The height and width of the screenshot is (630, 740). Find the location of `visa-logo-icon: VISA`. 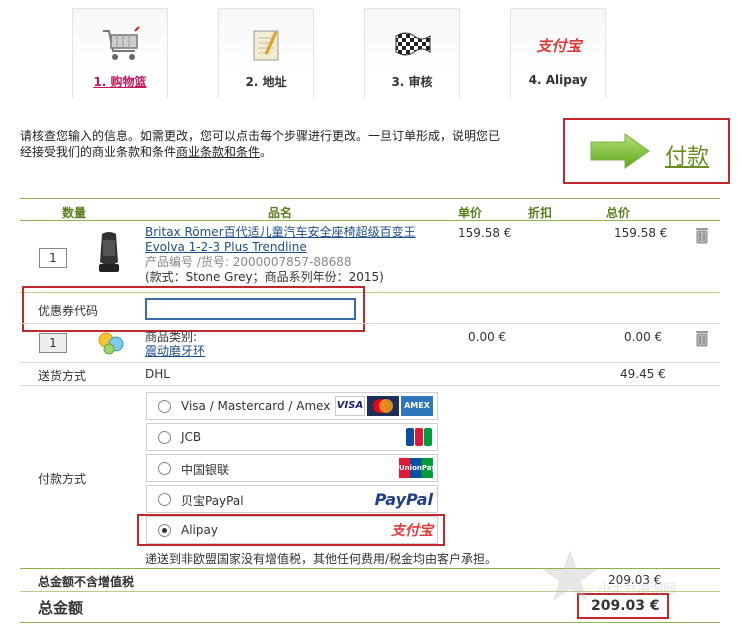

visa-logo-icon: VISA is located at coordinates (350, 406).